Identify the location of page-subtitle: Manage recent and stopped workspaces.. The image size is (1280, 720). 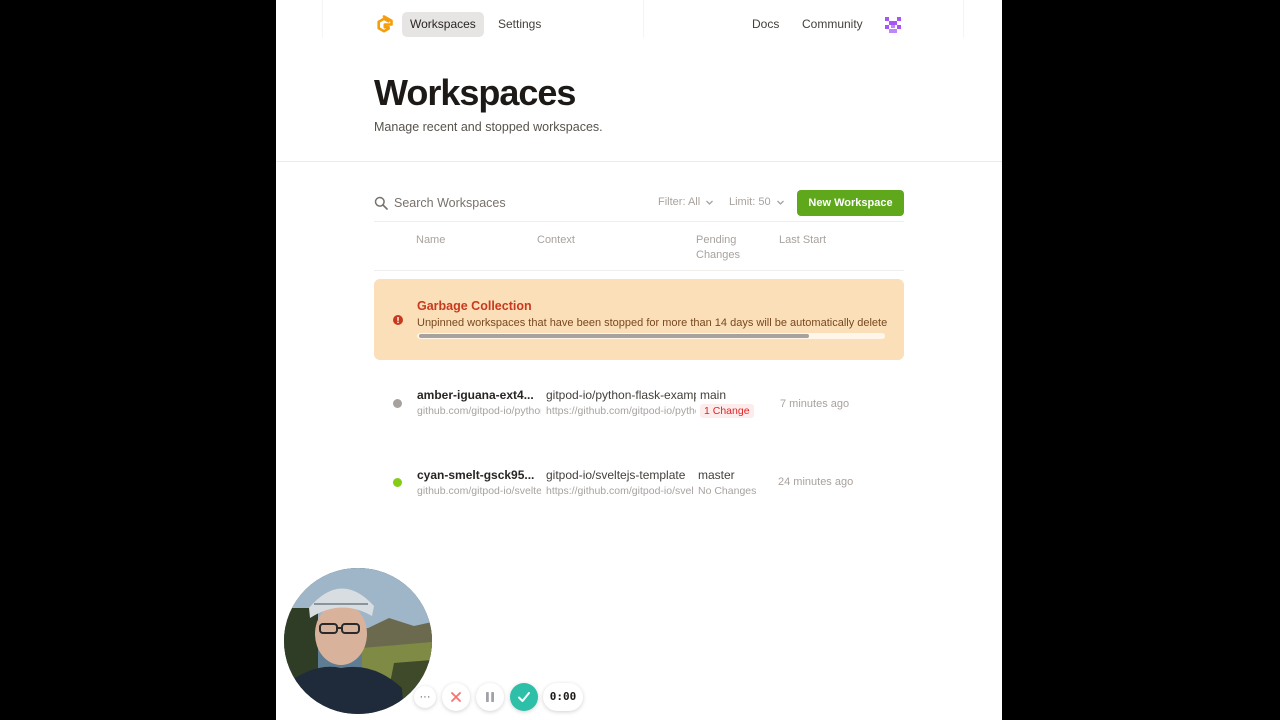
(488, 127).